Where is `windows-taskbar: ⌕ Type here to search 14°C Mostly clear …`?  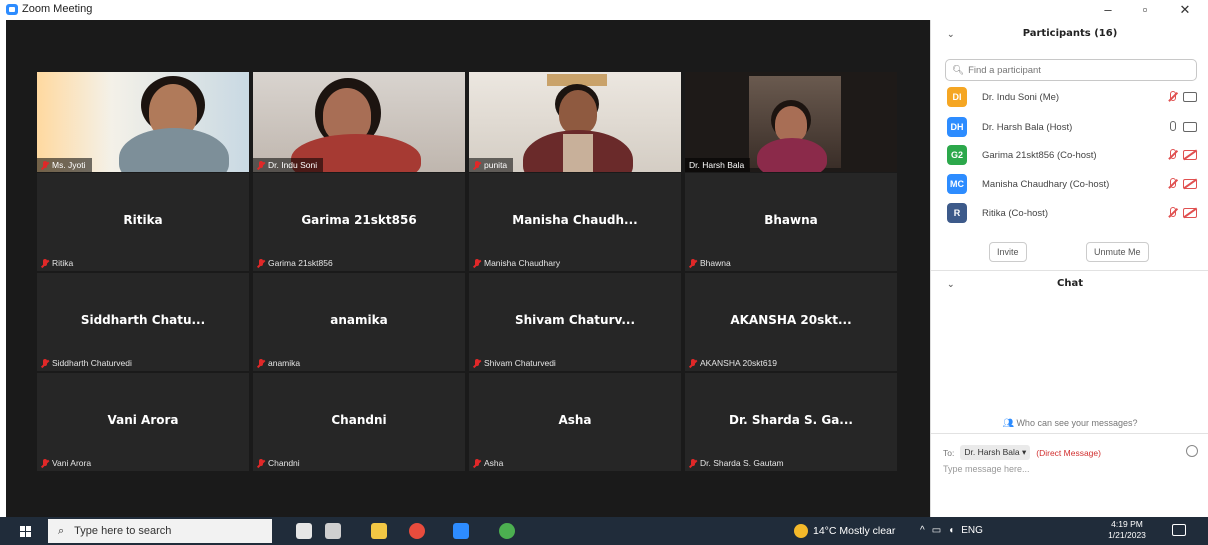 windows-taskbar: ⌕ Type here to search 14°C Mostly clear … is located at coordinates (604, 531).